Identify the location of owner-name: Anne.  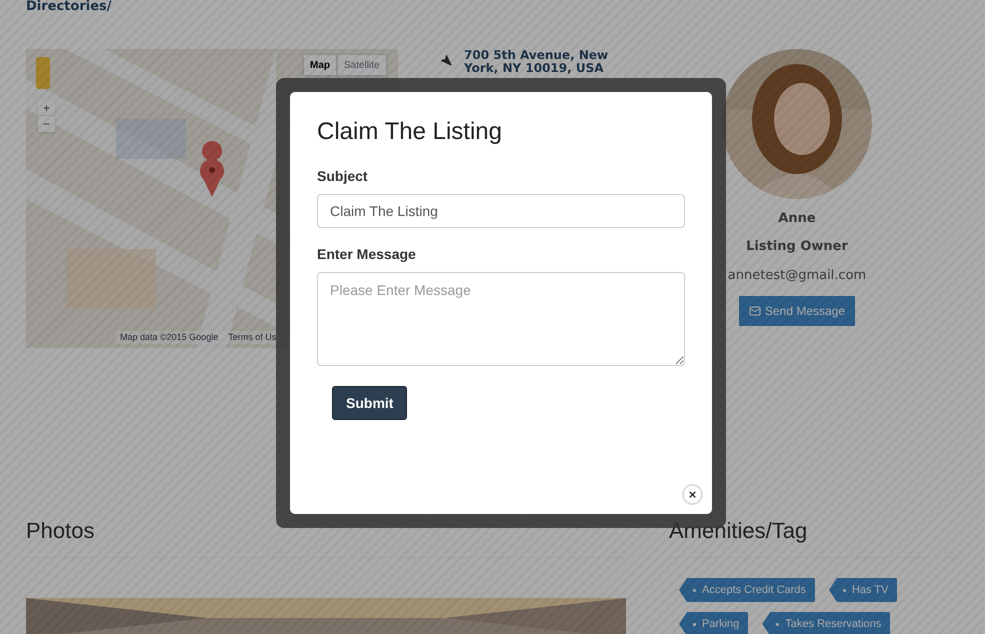
(797, 219).